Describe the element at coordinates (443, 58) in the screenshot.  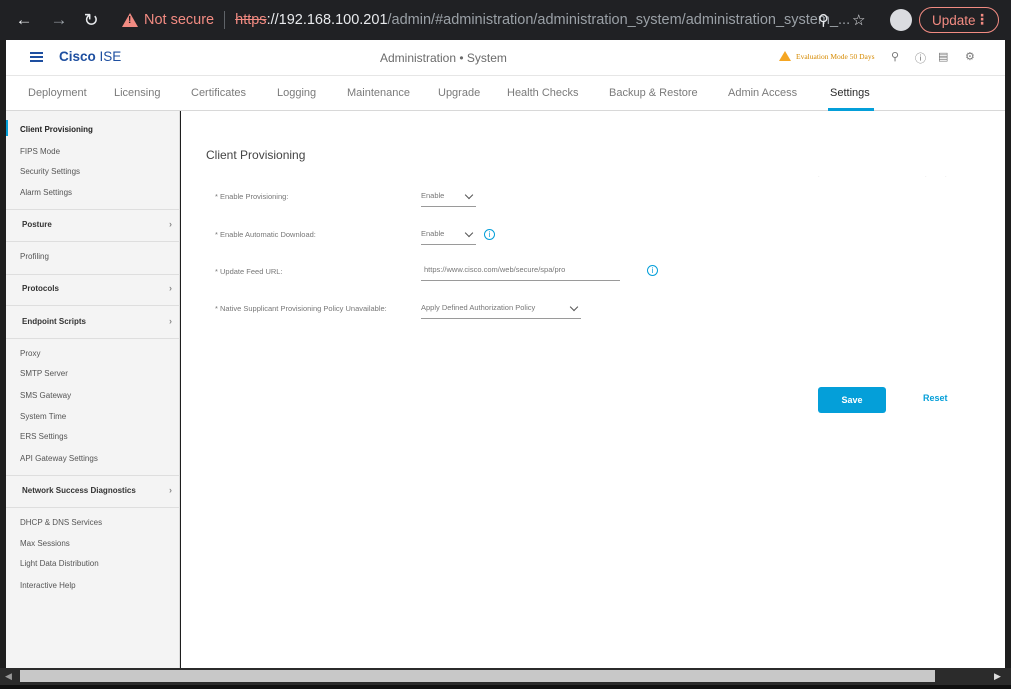
I see `page-section-title: Administration • System` at that location.